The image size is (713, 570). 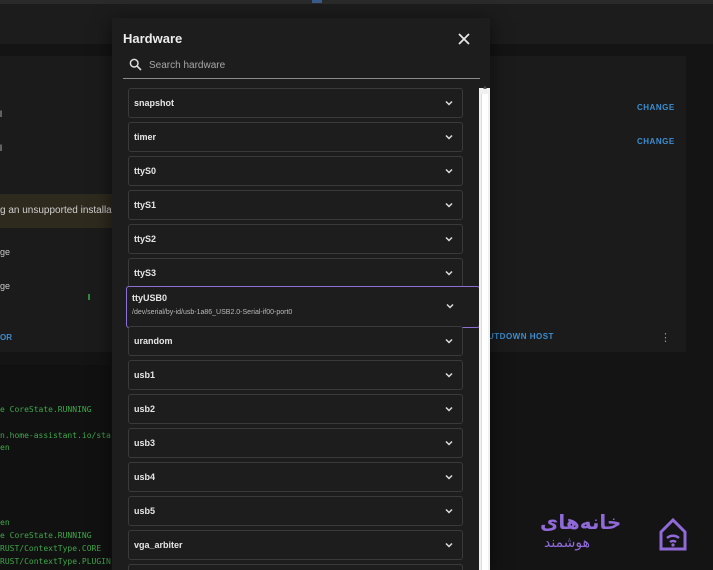 What do you see at coordinates (615, 535) in the screenshot?
I see `watermark-logo: خانه‌های هوشمند` at bounding box center [615, 535].